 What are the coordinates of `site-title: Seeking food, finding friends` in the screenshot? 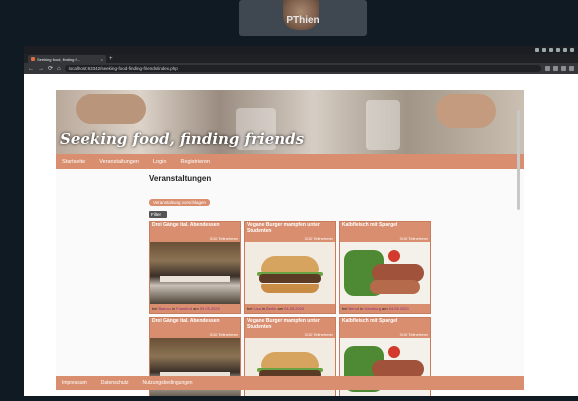 It's located at (182, 139).